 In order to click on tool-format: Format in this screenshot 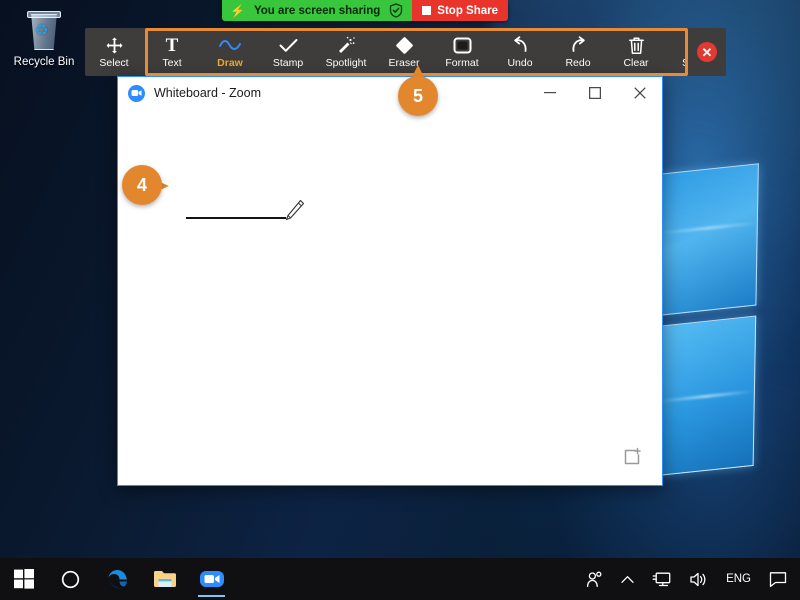, I will do `click(462, 52)`.